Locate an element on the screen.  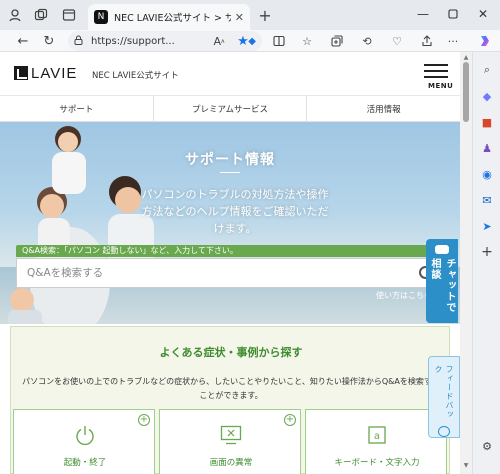
svg-text: a is located at coordinates (377, 436).